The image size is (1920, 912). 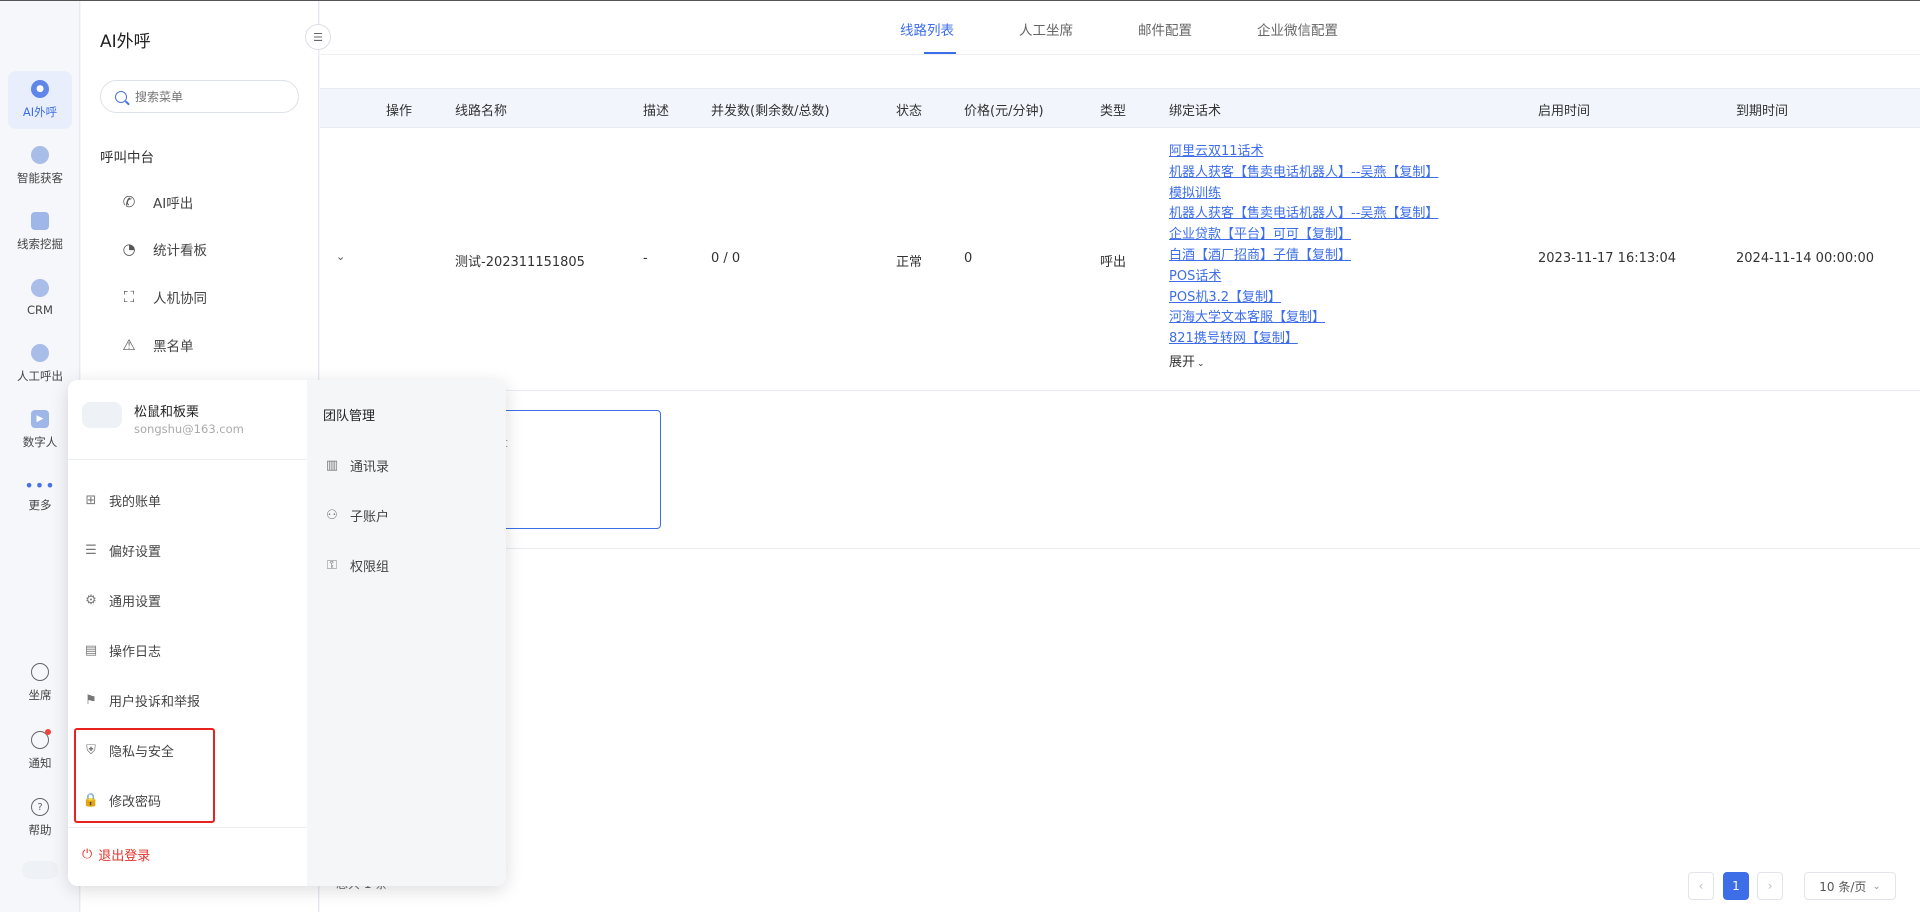 What do you see at coordinates (370, 517) in the screenshot?
I see `team-item-label: 子账户` at bounding box center [370, 517].